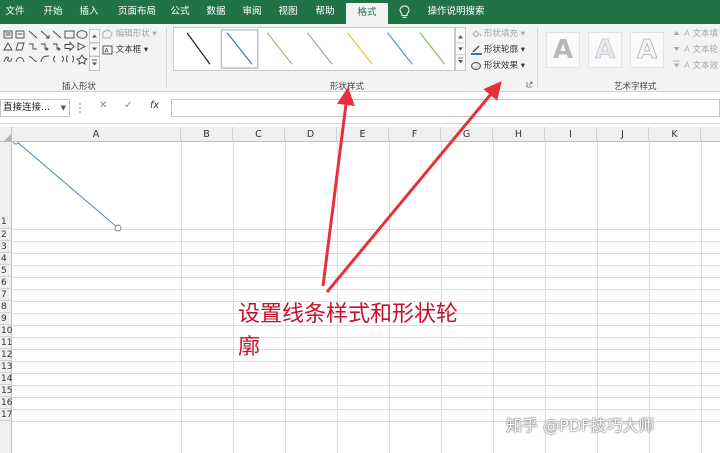  Describe the element at coordinates (16, 143) in the screenshot. I see `line-start-handle` at that location.